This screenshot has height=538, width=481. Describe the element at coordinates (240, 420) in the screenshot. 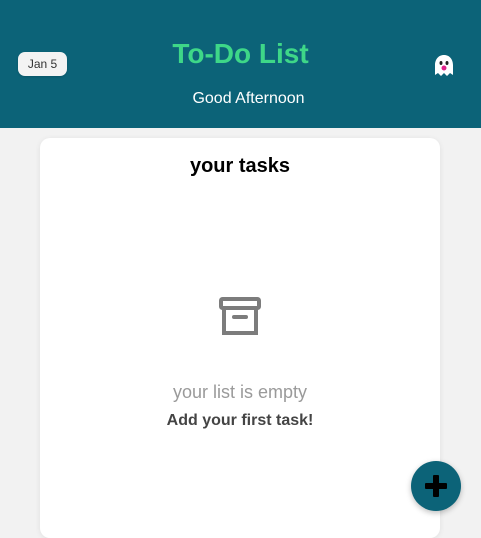

I see `add-first-task-text: Add your first task!` at that location.